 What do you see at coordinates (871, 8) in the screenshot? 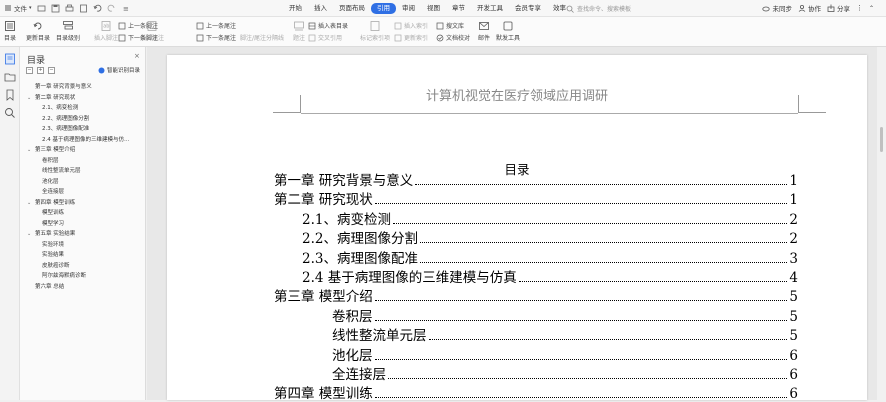
I see `collapse-ribbon-icon: ⌃` at bounding box center [871, 8].